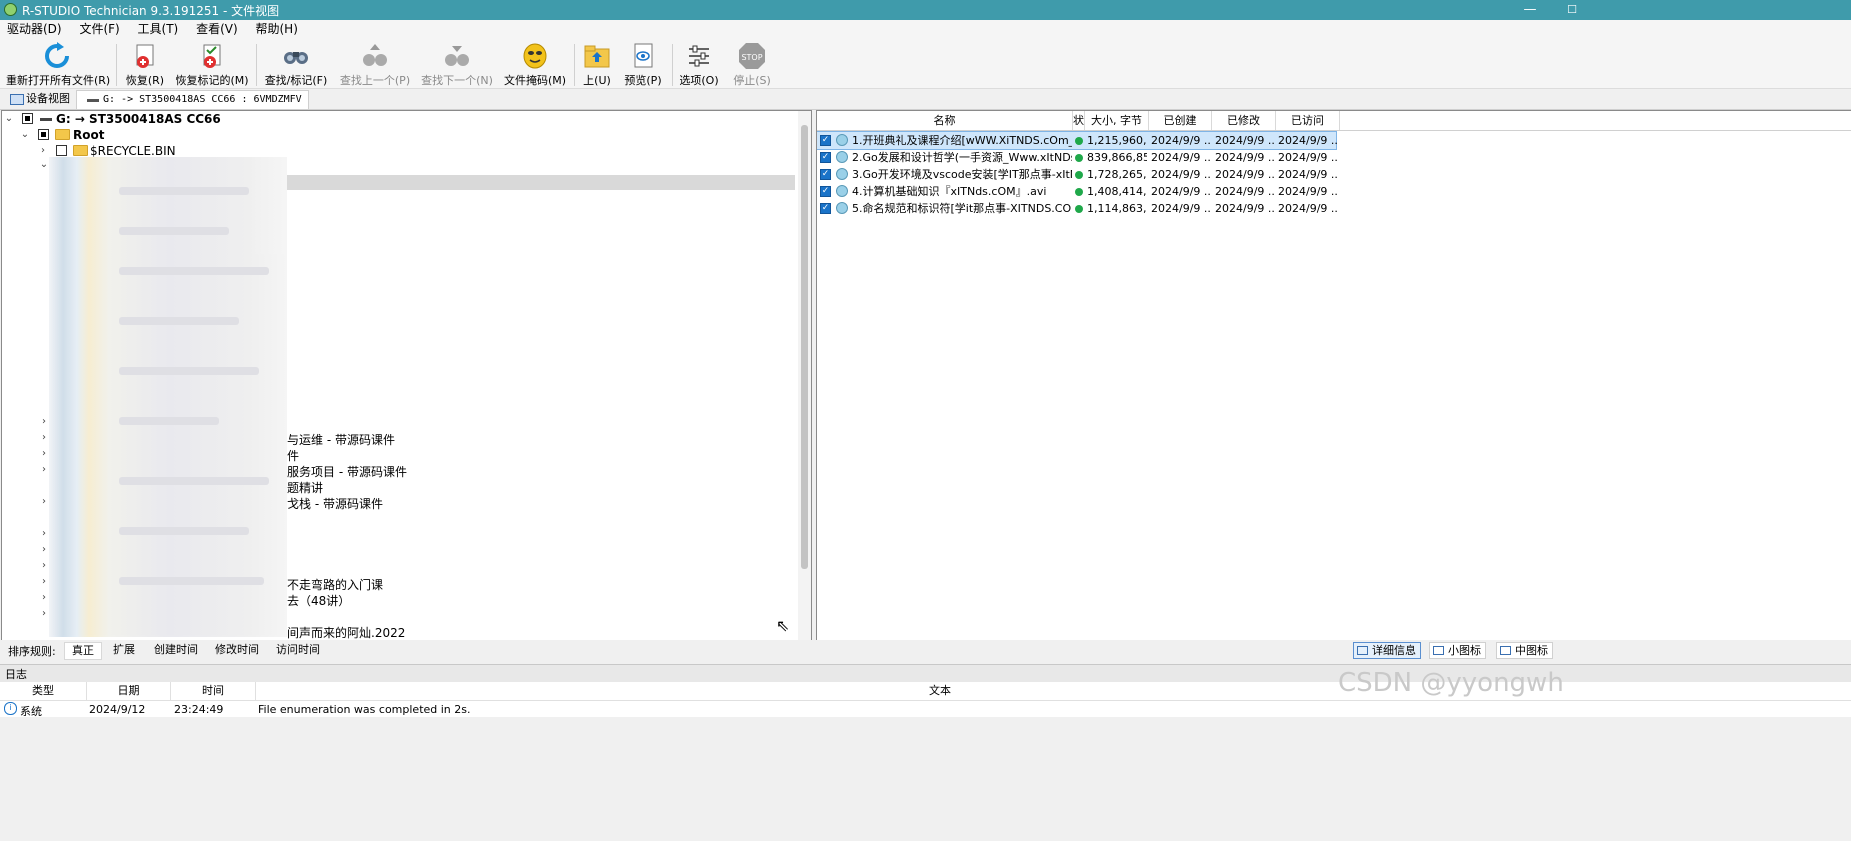  I want to click on tree-item-partial: 题精讲, so click(305, 488).